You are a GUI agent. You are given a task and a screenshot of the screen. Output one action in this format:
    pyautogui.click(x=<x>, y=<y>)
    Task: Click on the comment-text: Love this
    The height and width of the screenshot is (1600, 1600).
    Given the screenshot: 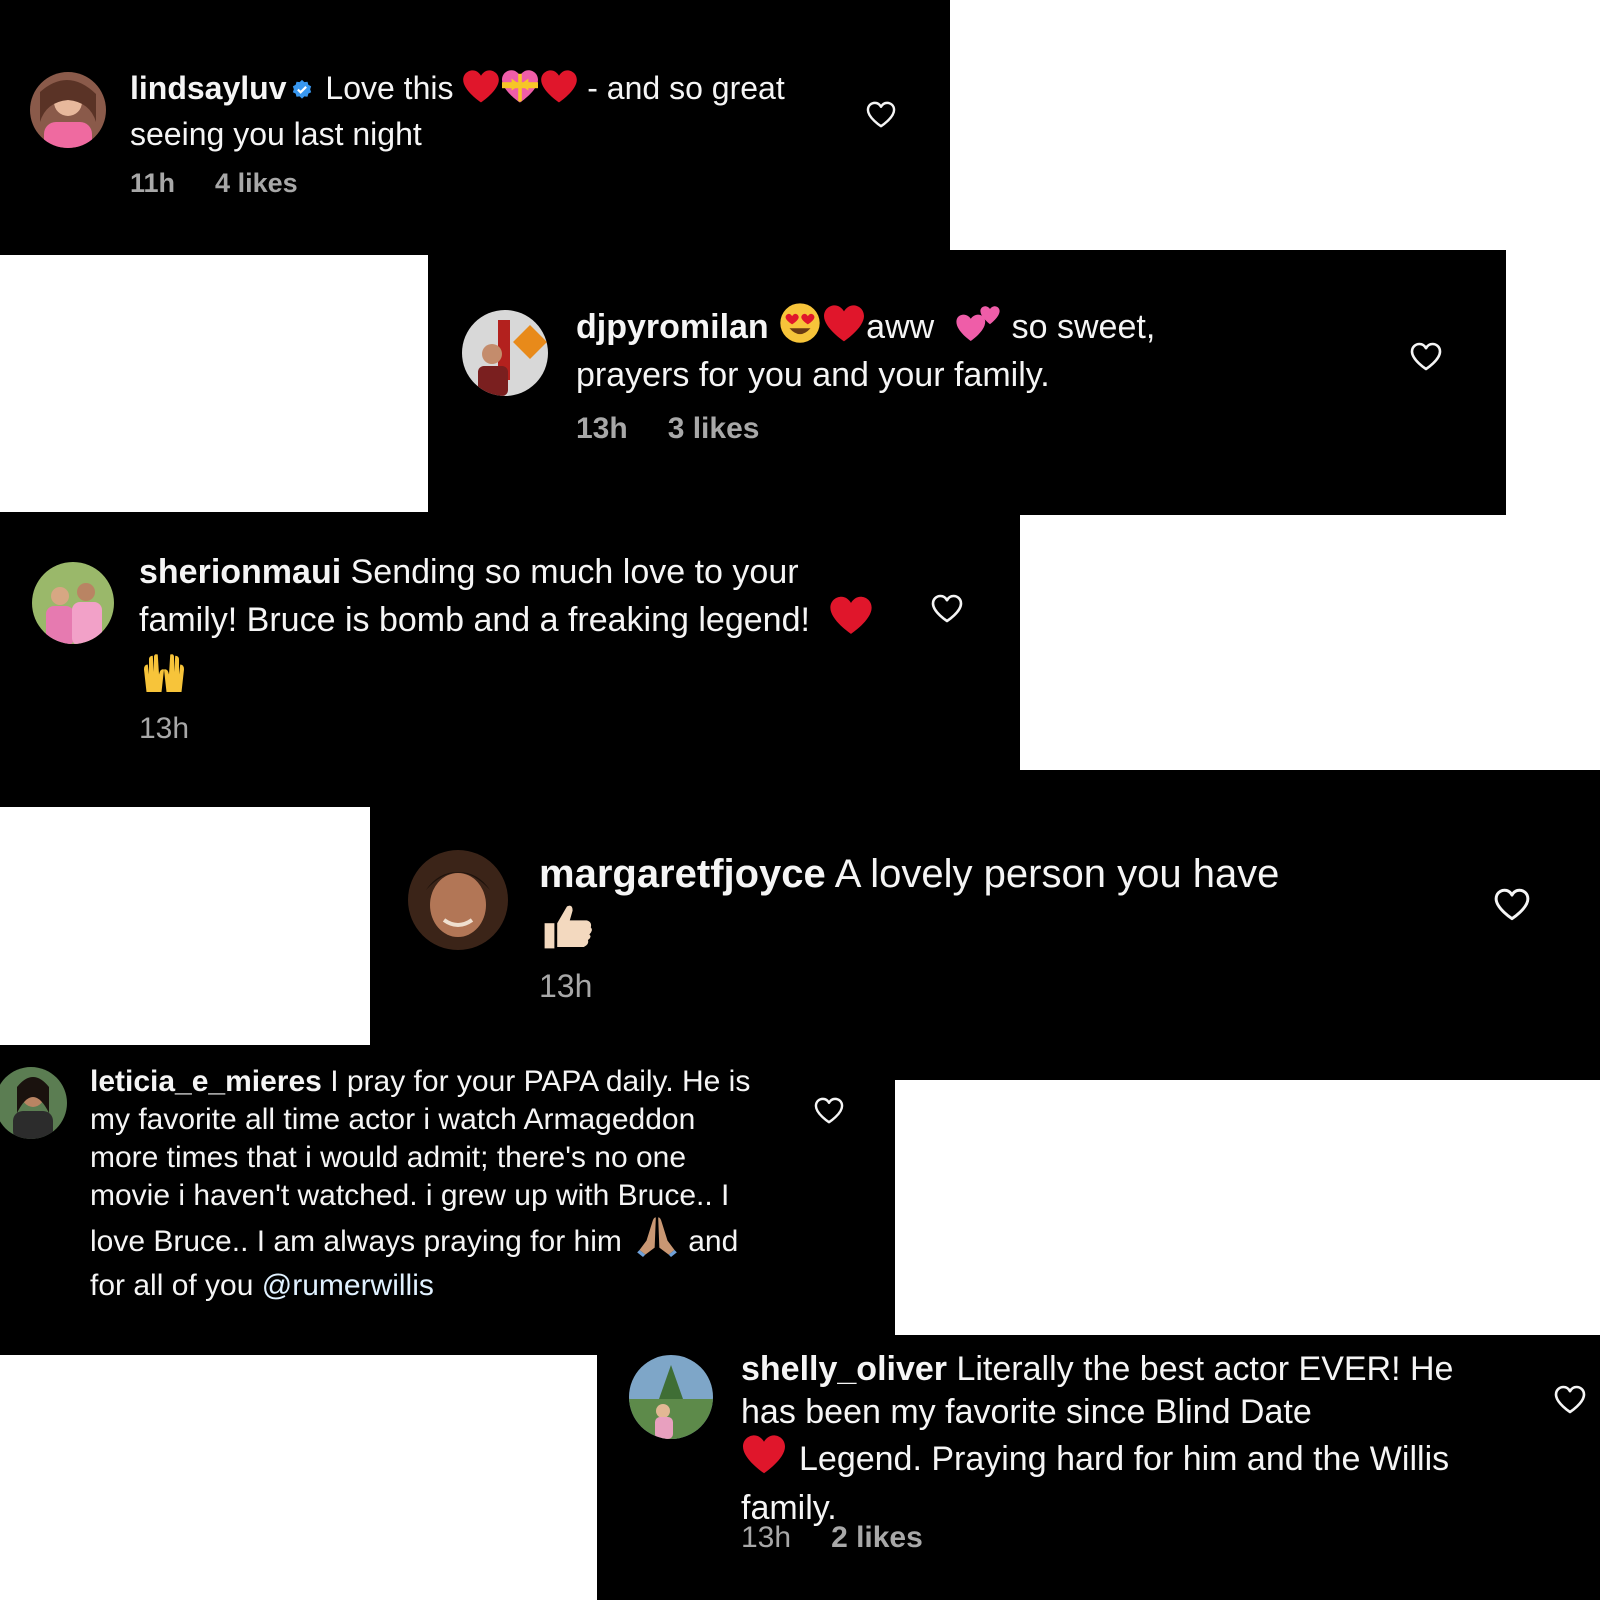 What is the action you would take?
    pyautogui.click(x=389, y=88)
    